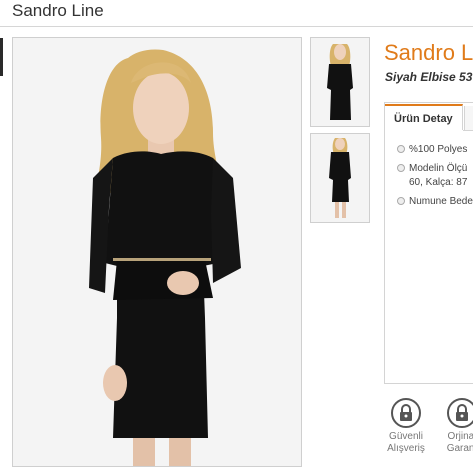  I want to click on product-subtitle: Siyah Elbise 53, so click(429, 77).